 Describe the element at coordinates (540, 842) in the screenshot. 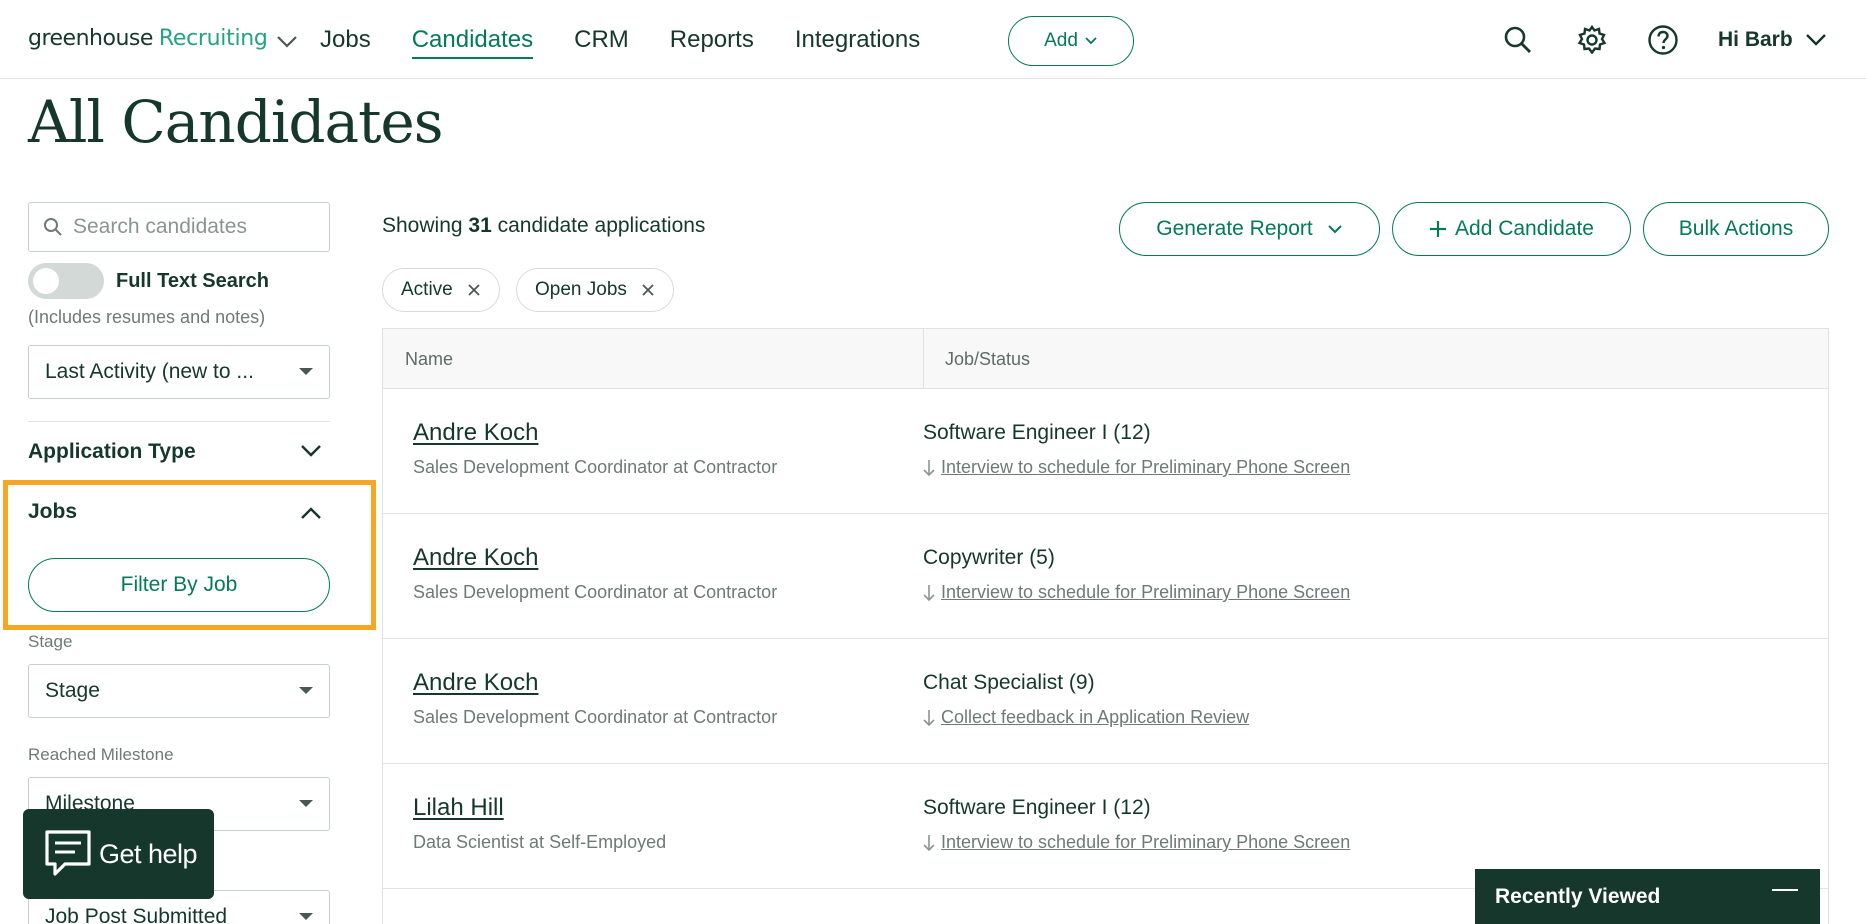

I see `candidate-subtitle: Data Scientist at Self-Employed` at that location.